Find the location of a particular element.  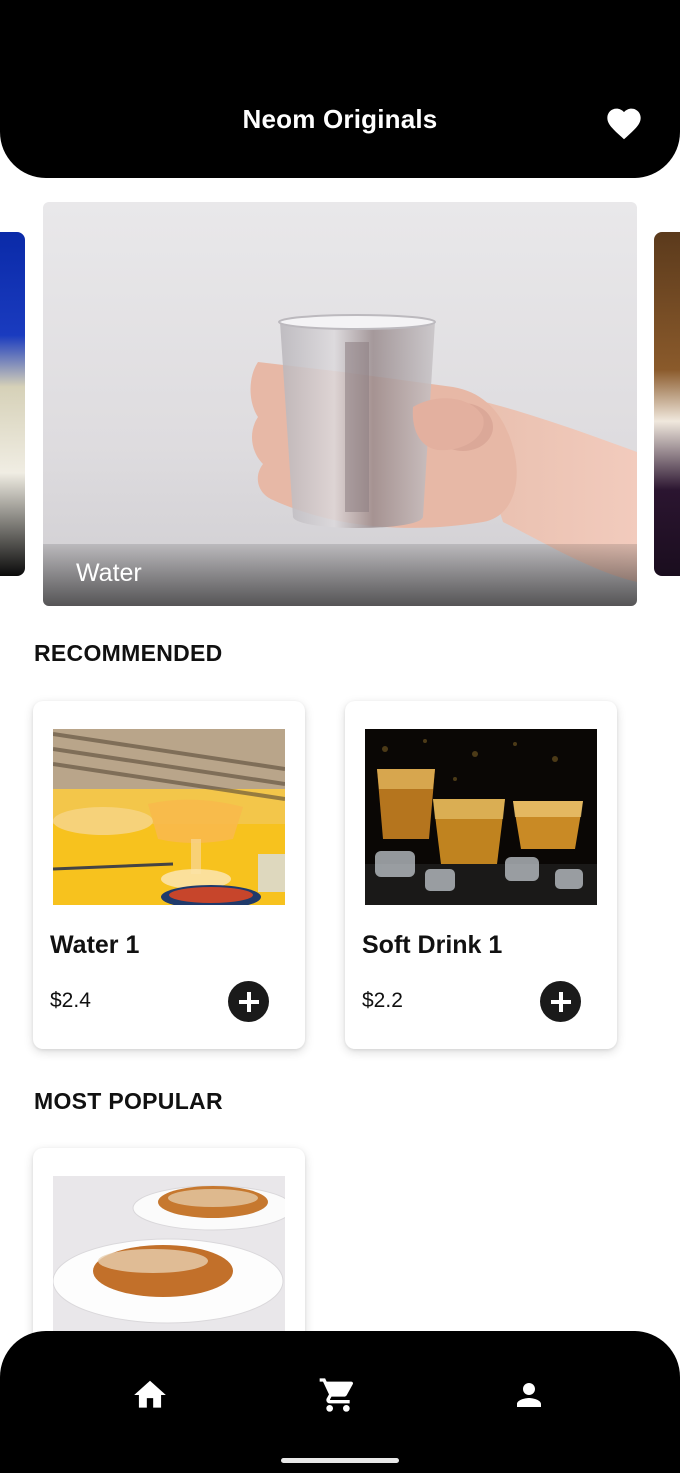

product-card-soft-drink-1: Soft Drink 1 $2.2 is located at coordinates (481, 875).